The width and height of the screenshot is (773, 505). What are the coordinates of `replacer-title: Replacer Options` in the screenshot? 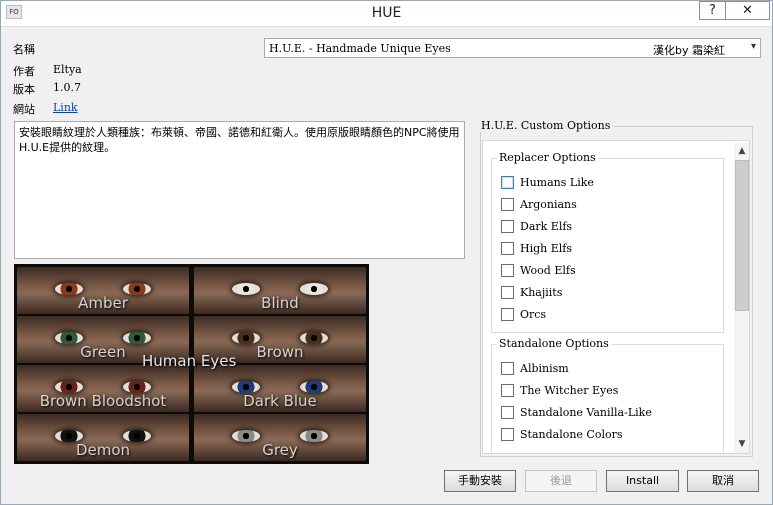 It's located at (547, 157).